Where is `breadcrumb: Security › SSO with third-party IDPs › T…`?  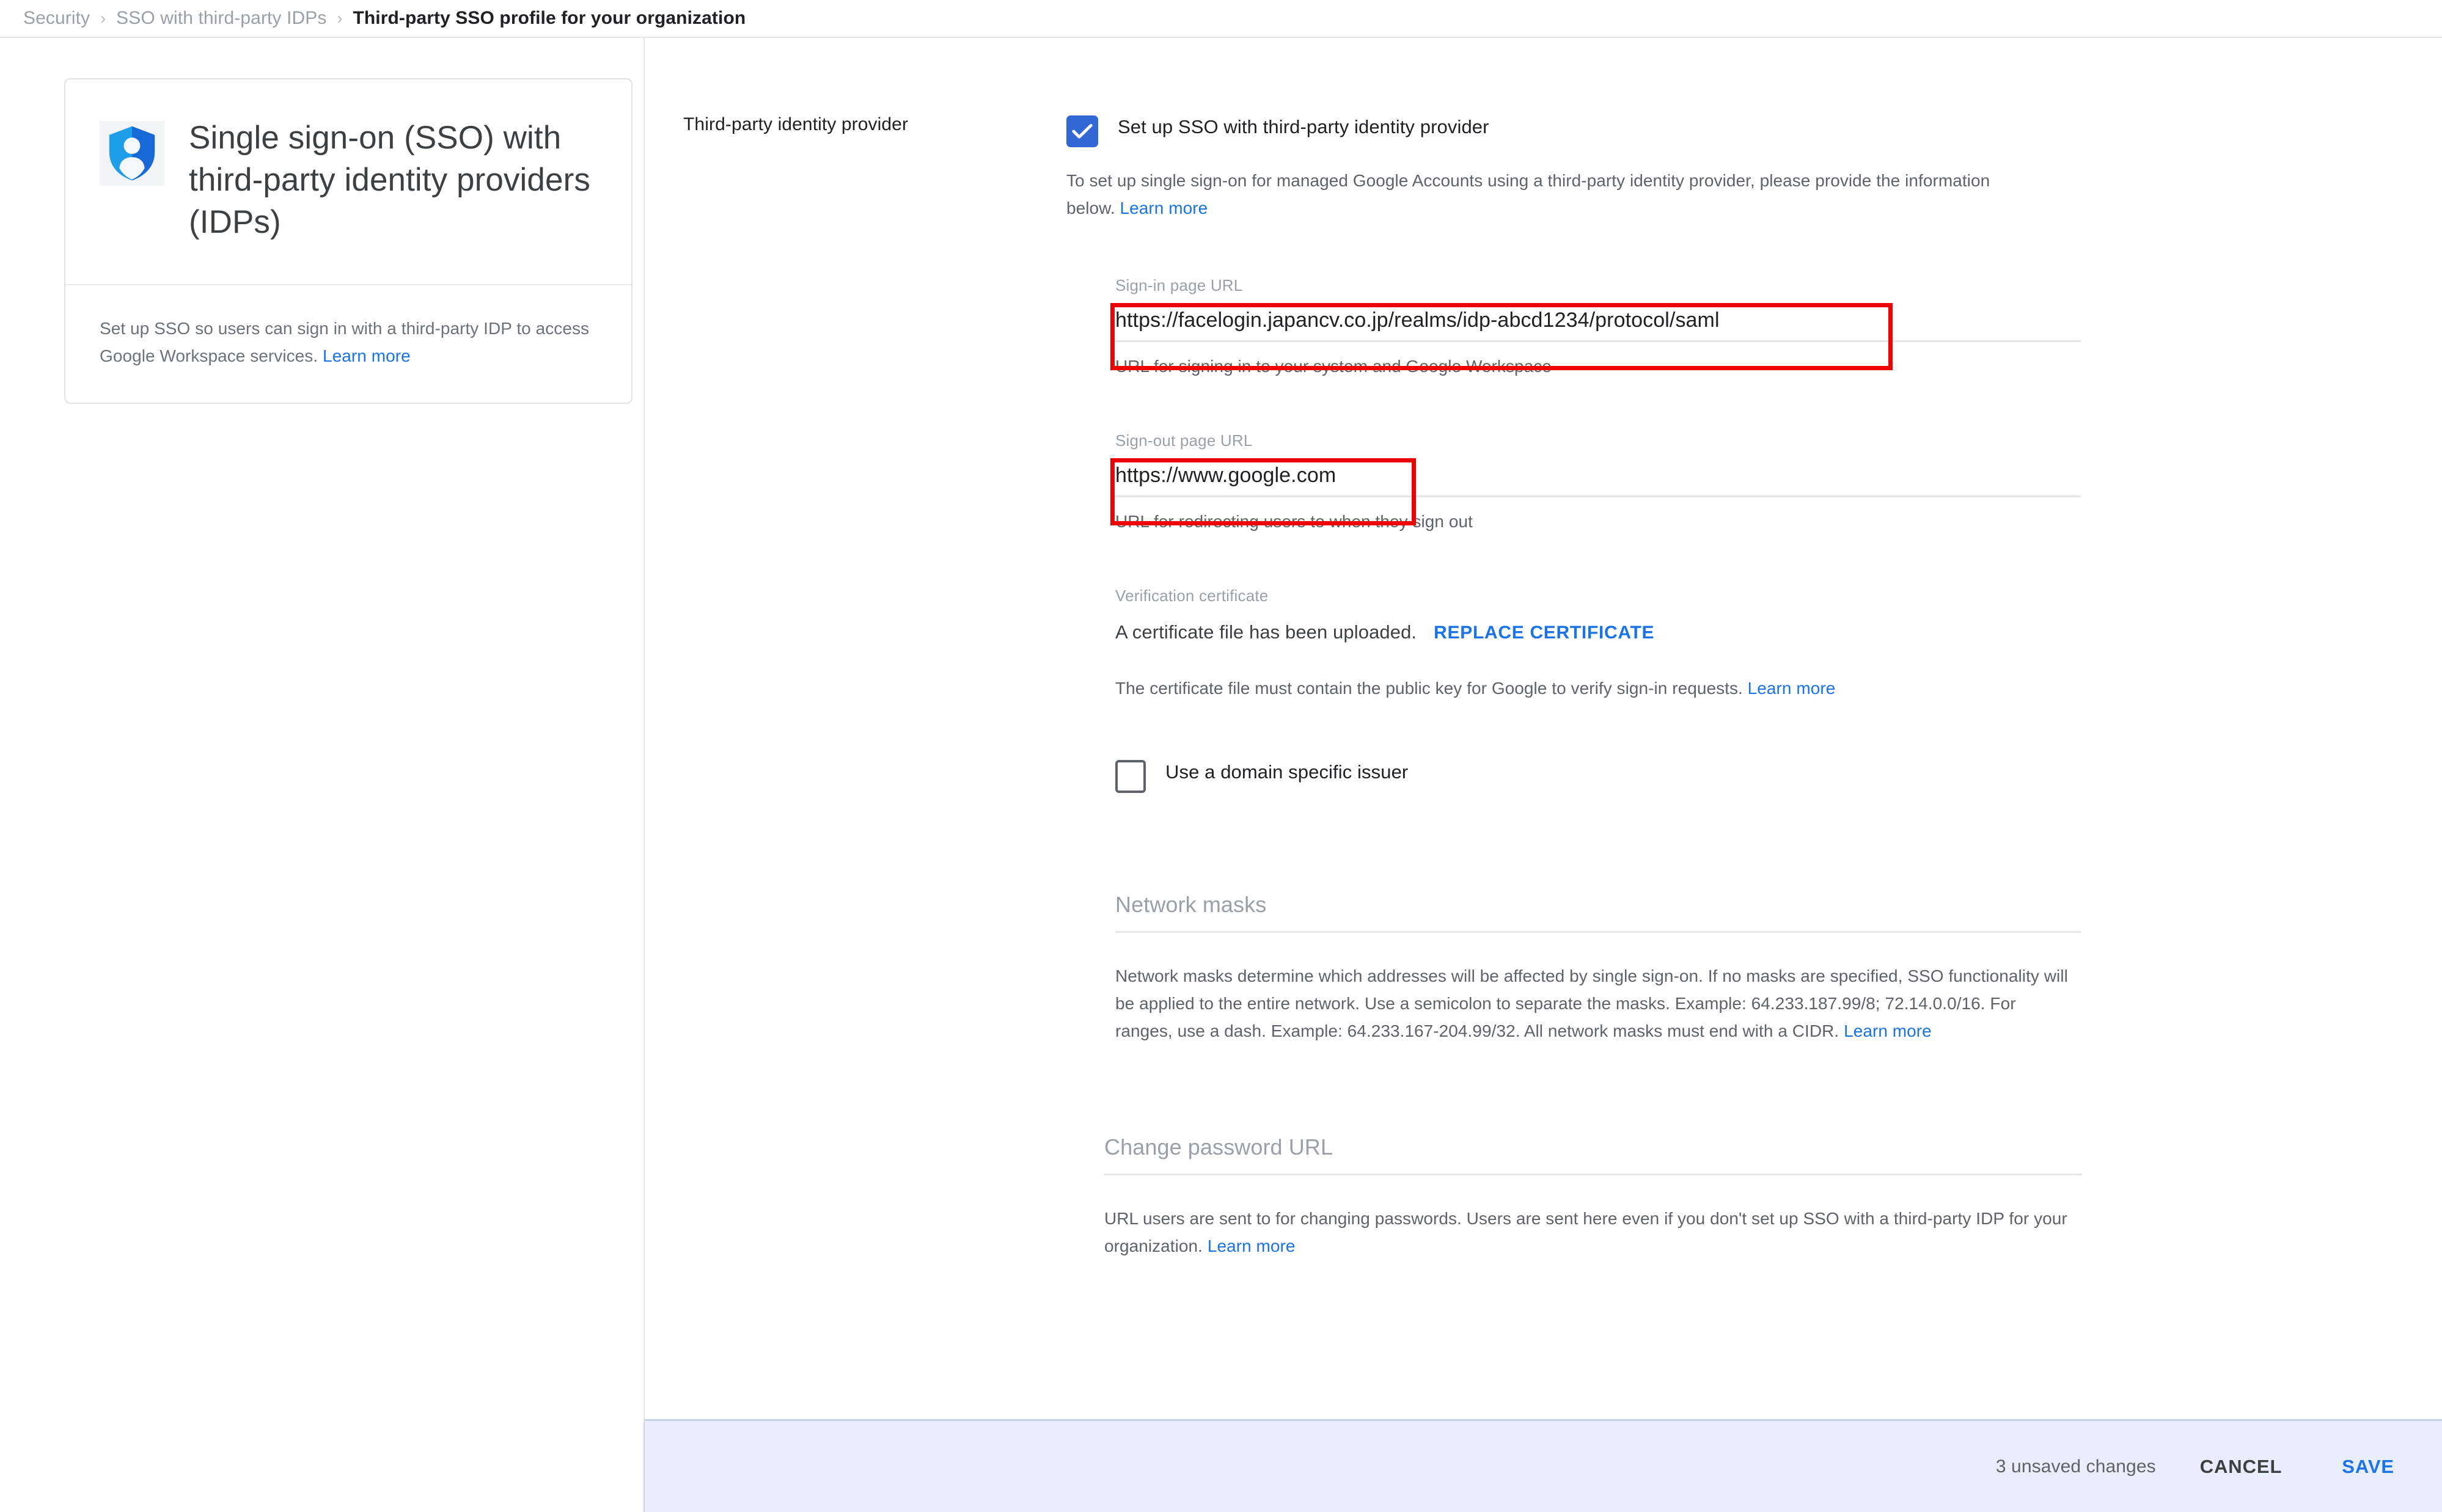
breadcrumb: Security › SSO with third-party IDPs › T… is located at coordinates (1221, 19).